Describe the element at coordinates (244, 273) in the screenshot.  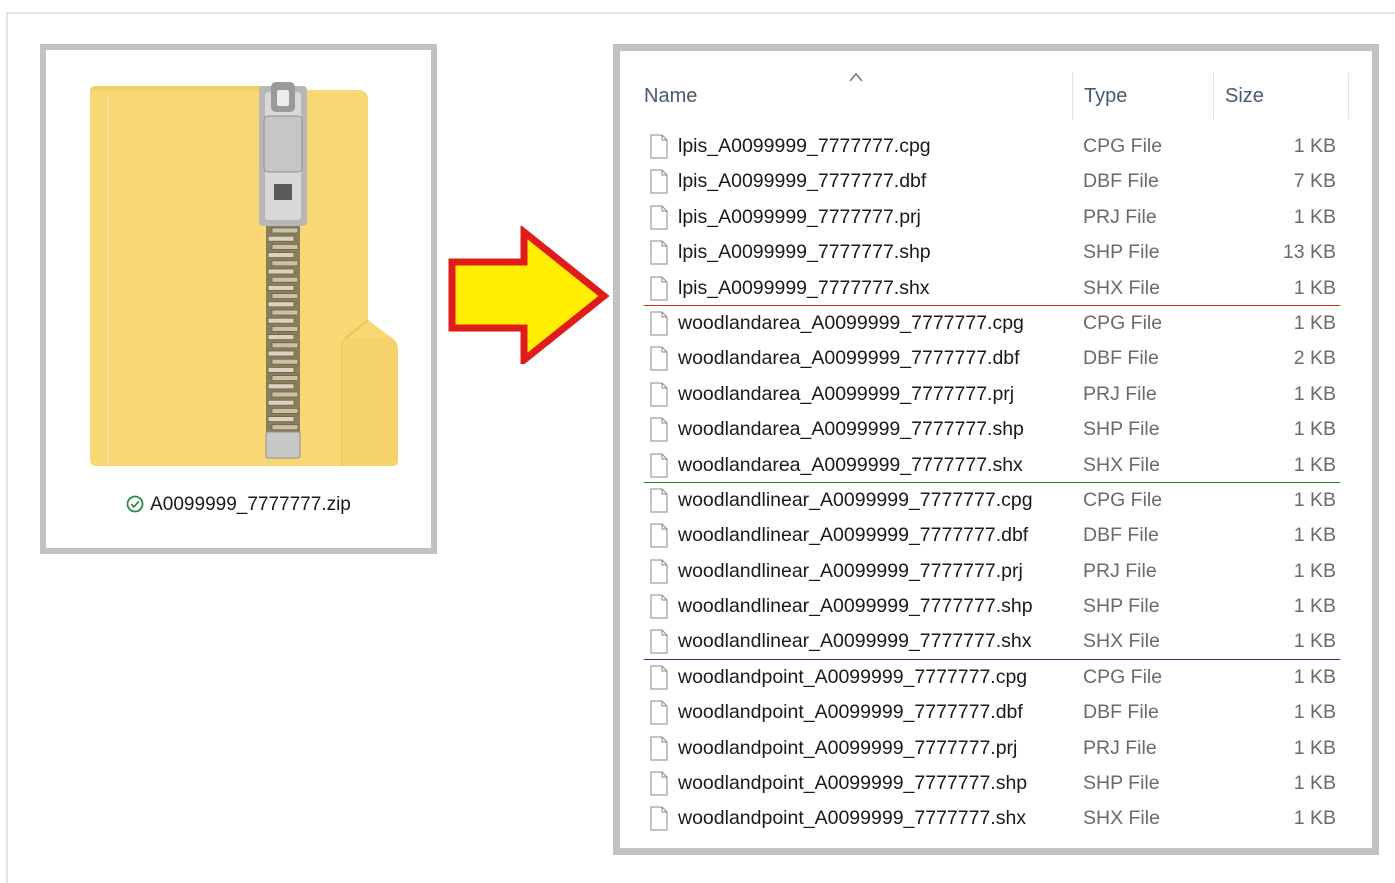
I see `zip-folder-icon` at that location.